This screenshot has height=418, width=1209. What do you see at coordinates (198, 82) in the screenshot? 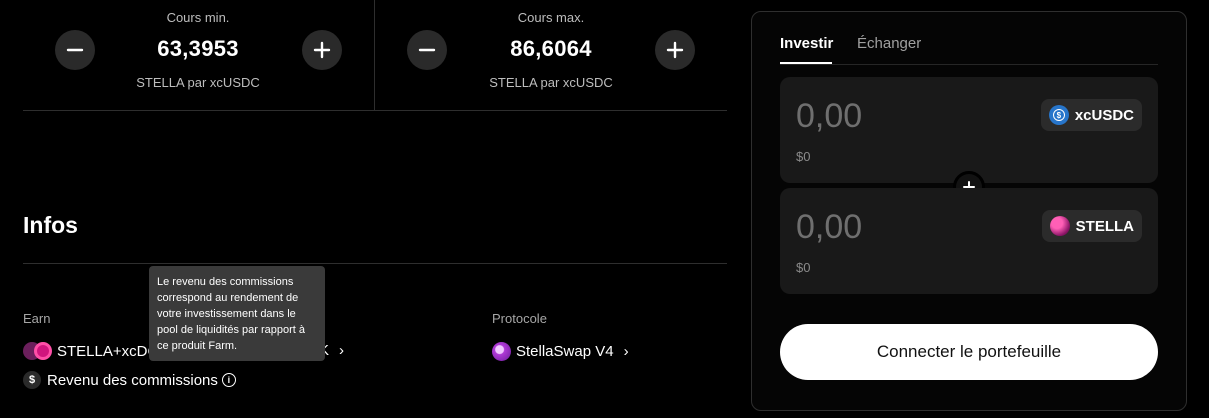
I see `min-price-unit: STELLA par xcUSDC` at bounding box center [198, 82].